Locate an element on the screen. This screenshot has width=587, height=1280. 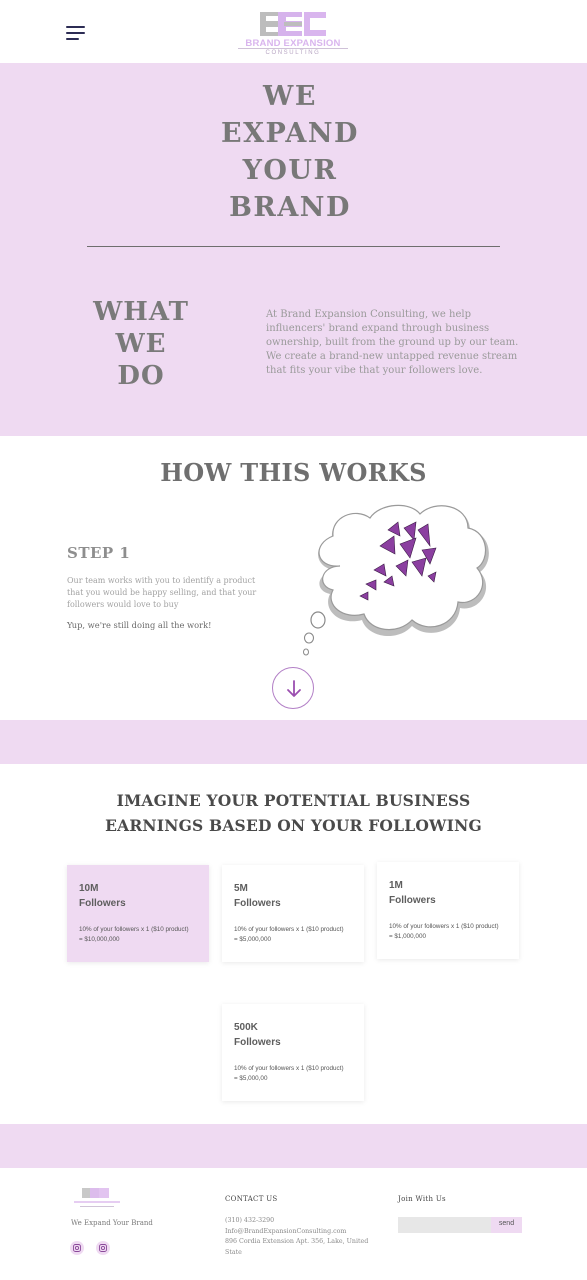
what-we-do-title: WHAT WE DO is located at coordinates (141, 344).